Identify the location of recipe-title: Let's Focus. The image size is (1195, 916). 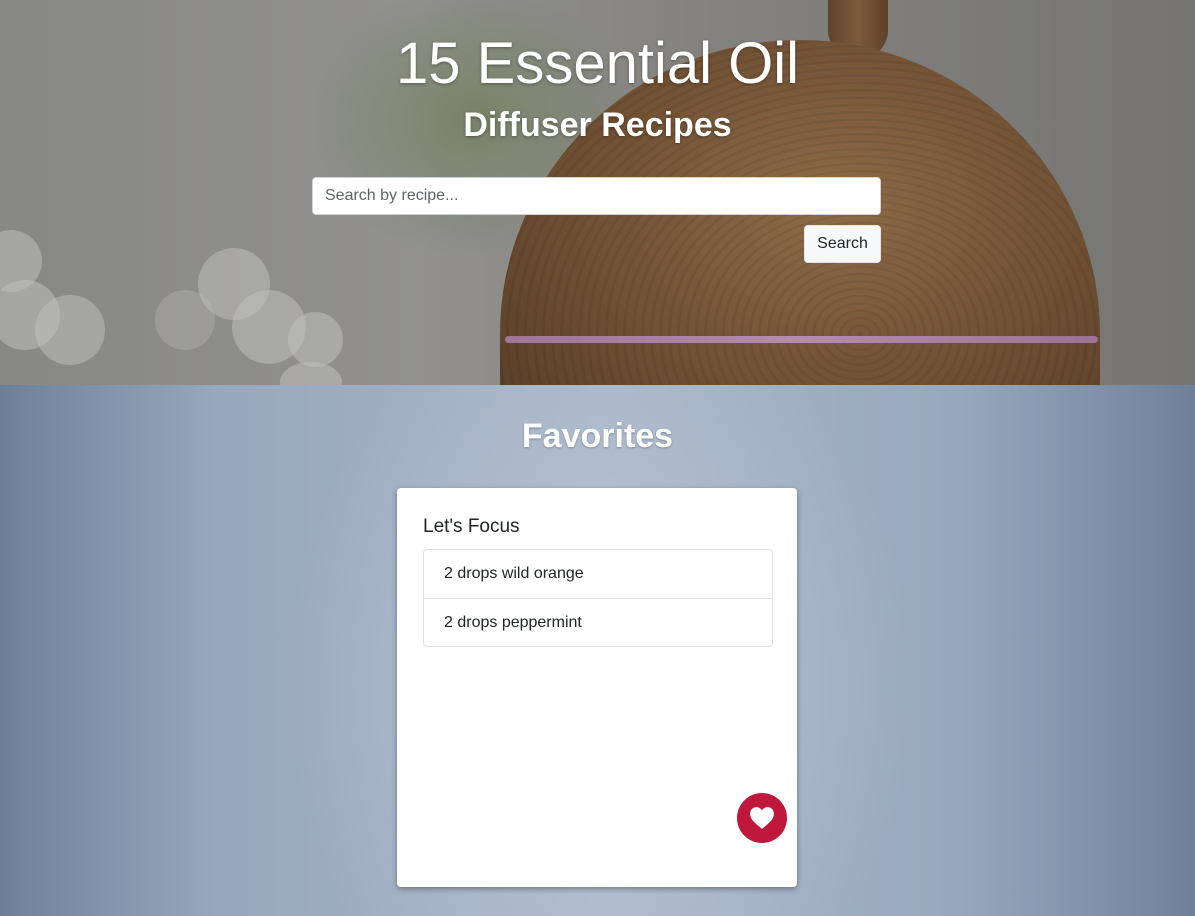
(471, 526).